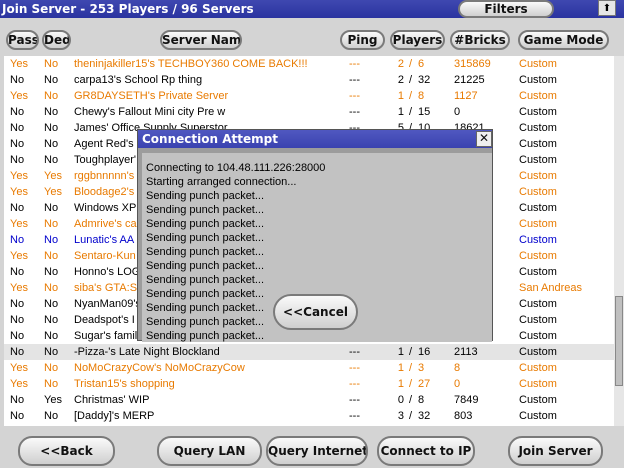 The width and height of the screenshot is (624, 468). Describe the element at coordinates (506, 9) in the screenshot. I see `filters-button: Filters` at that location.